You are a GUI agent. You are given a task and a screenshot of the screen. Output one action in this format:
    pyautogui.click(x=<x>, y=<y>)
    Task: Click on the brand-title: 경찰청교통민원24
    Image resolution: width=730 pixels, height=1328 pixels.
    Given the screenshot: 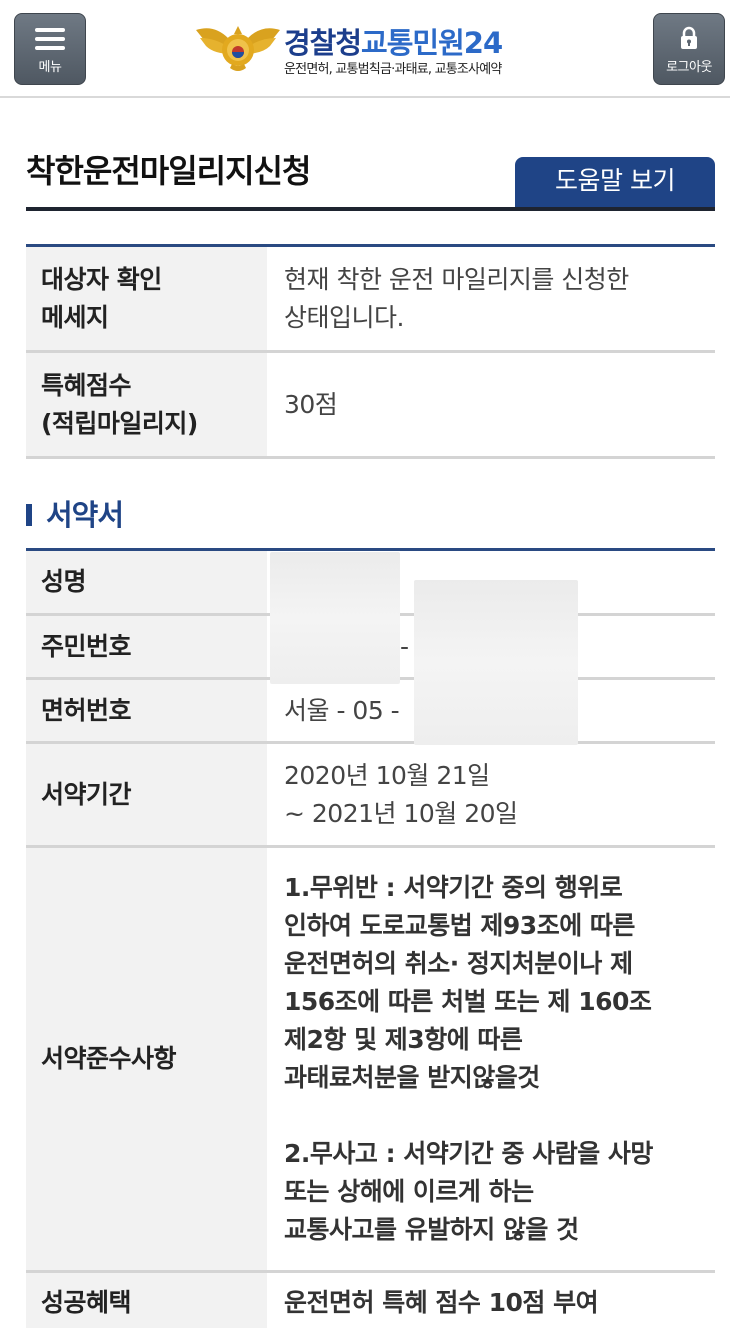 What is the action you would take?
    pyautogui.click(x=393, y=43)
    